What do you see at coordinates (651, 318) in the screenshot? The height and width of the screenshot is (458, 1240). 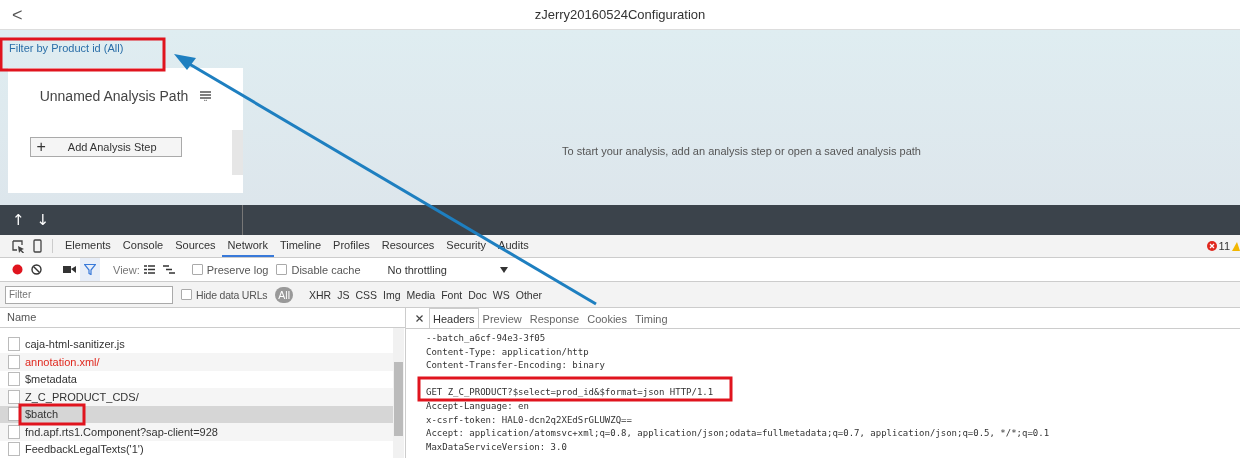 I see `detail-tab: Timing` at bounding box center [651, 318].